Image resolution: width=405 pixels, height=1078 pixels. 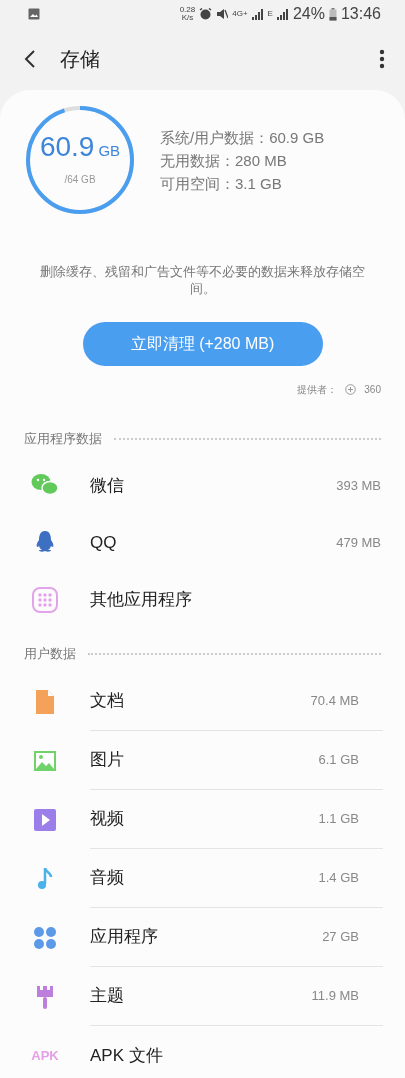 What do you see at coordinates (141, 599) in the screenshot?
I see `item-label: 其他应用程序` at bounding box center [141, 599].